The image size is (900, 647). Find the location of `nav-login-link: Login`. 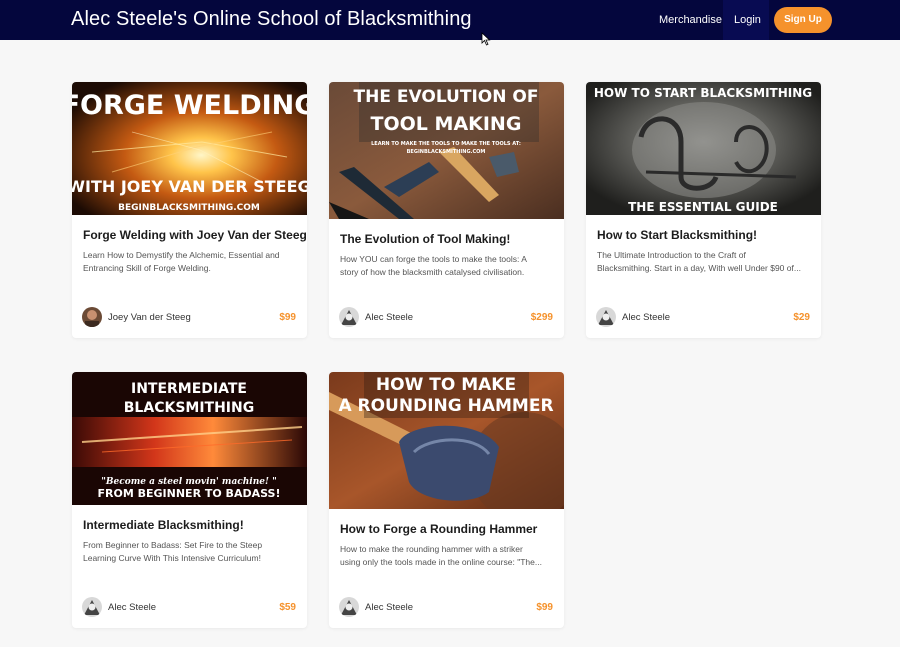

nav-login-link: Login is located at coordinates (747, 20).